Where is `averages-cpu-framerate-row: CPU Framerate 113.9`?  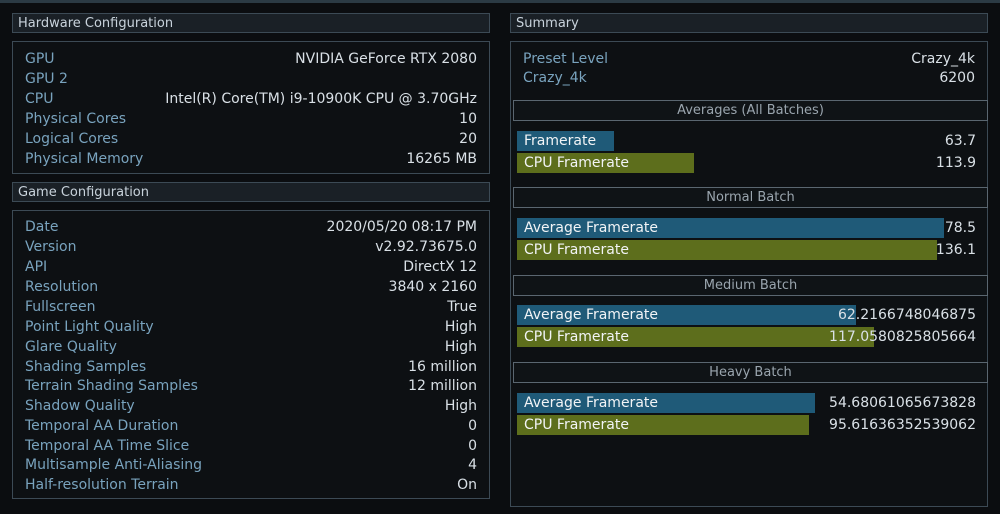
averages-cpu-framerate-row: CPU Framerate 113.9 is located at coordinates (748, 163).